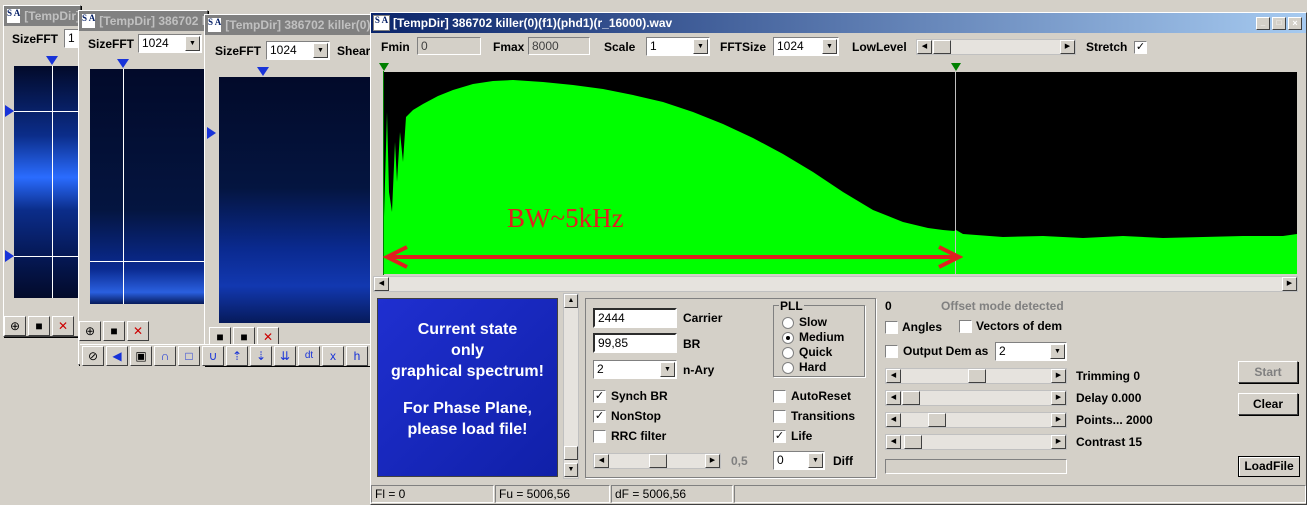 This screenshot has width=1307, height=505. I want to click on lowlevel-slider: ◀ ▶, so click(996, 47).